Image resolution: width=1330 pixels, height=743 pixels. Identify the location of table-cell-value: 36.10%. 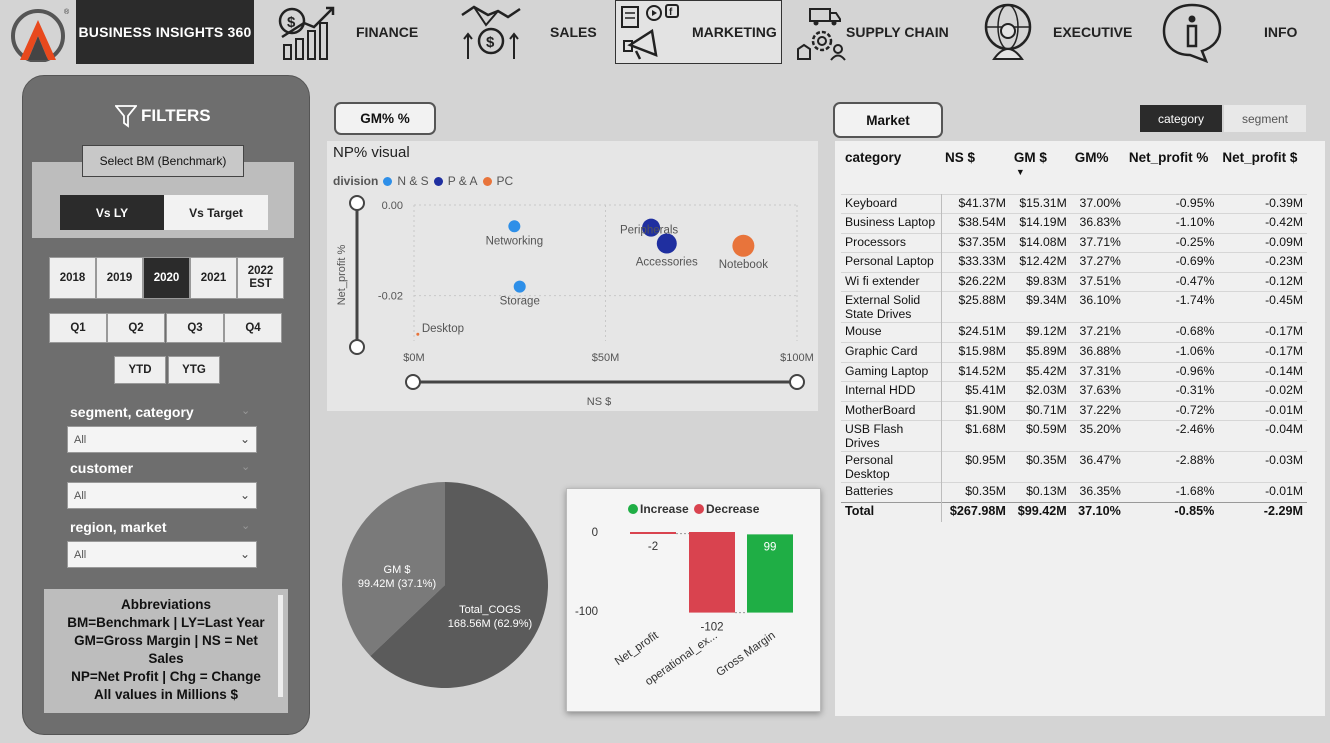
(1097, 307).